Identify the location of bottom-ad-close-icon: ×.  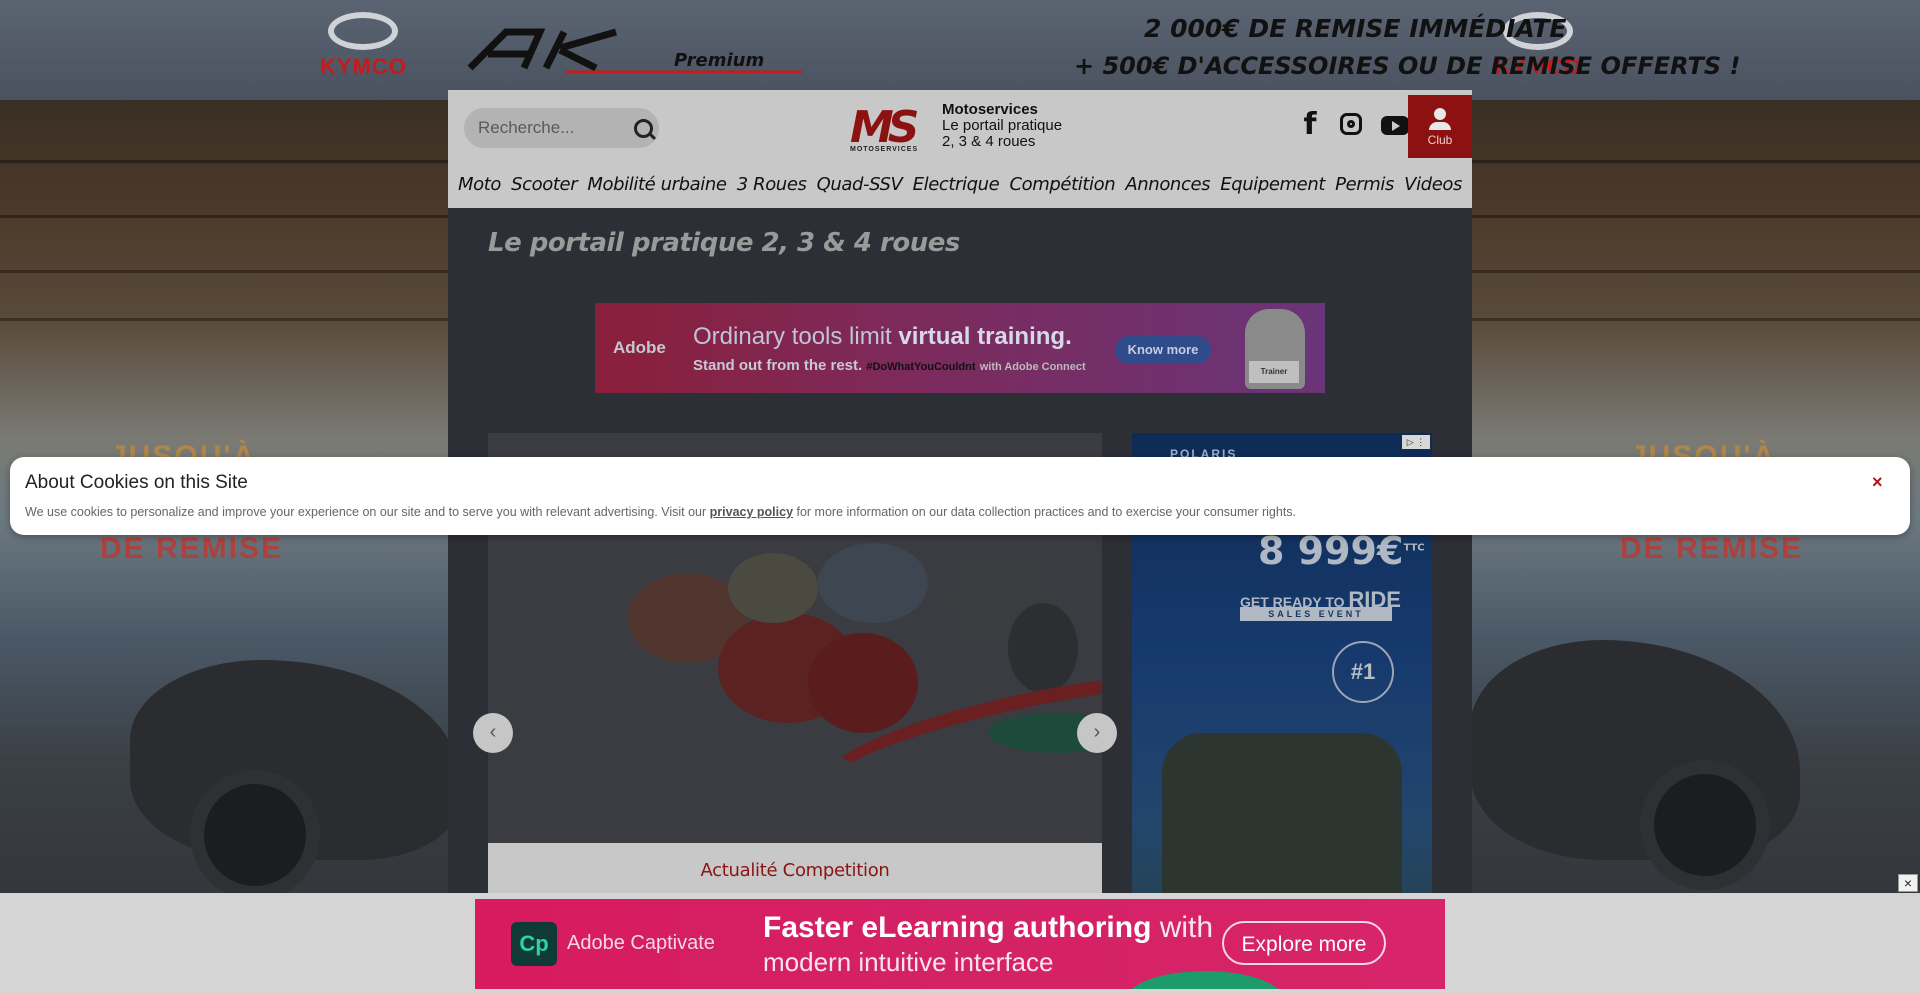
(1908, 883).